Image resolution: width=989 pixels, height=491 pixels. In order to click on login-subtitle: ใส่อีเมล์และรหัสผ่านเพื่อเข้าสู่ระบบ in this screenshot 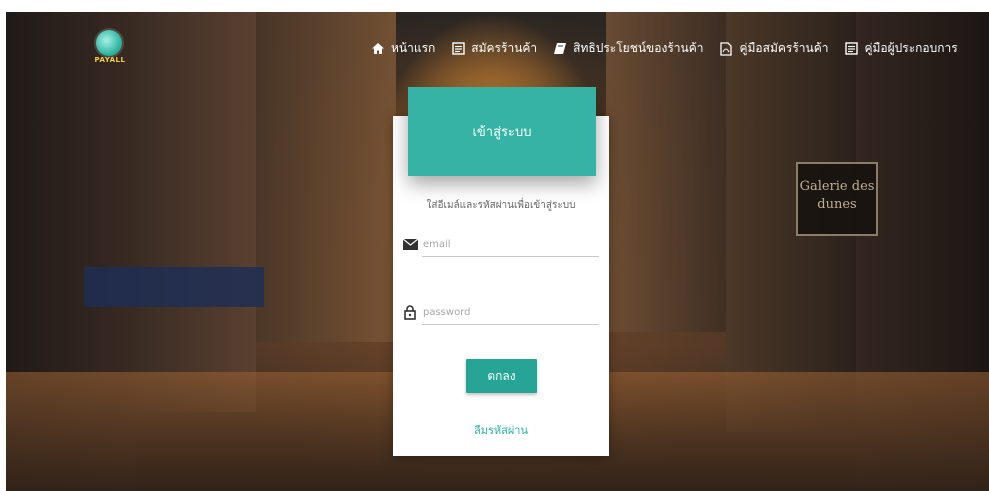, I will do `click(501, 205)`.